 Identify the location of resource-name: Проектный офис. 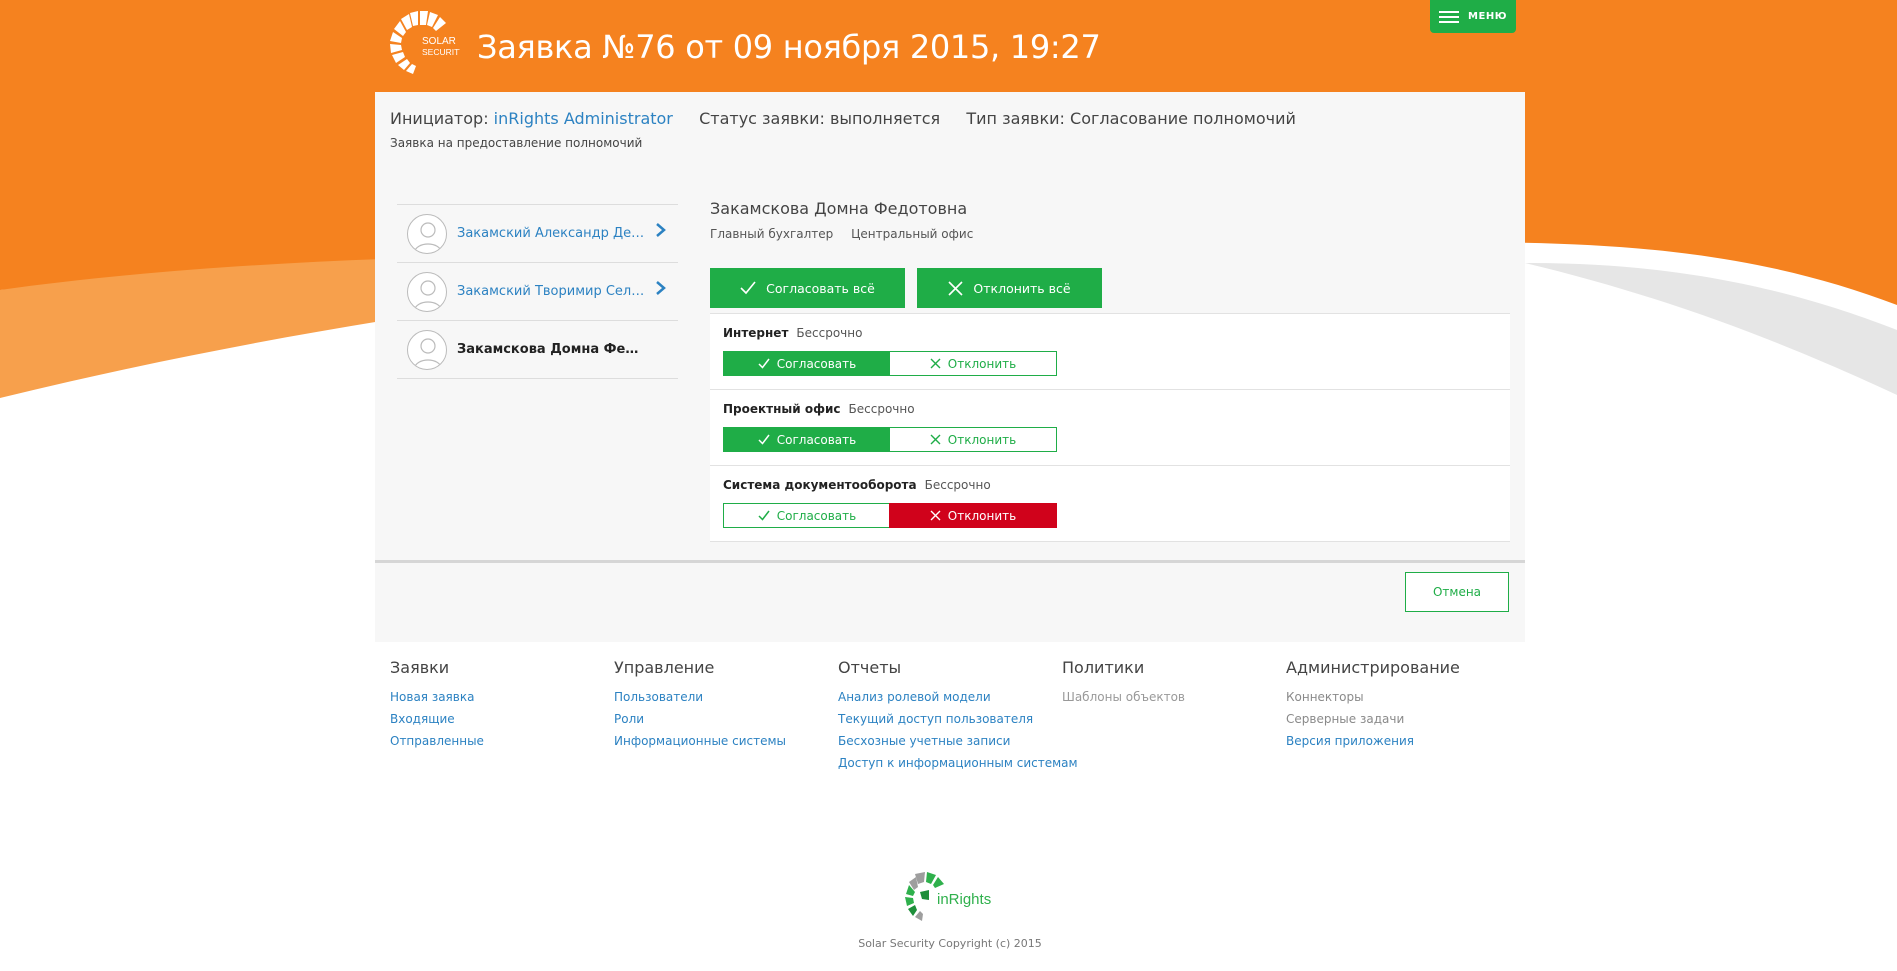
(782, 409).